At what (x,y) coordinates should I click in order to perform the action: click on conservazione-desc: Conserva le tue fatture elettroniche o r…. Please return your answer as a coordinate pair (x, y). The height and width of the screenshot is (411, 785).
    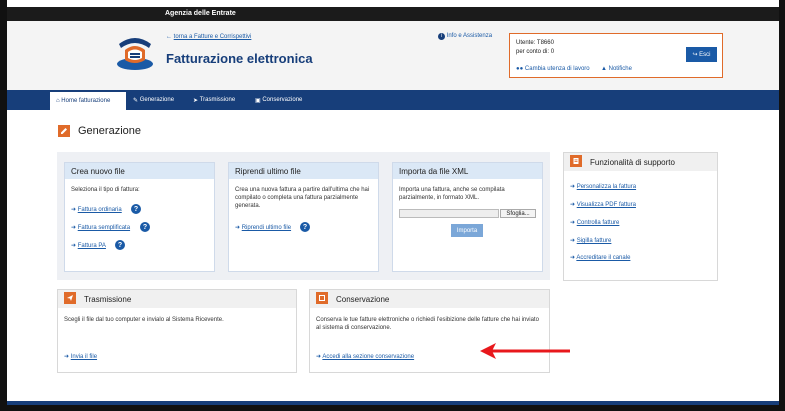
    Looking at the image, I should click on (427, 324).